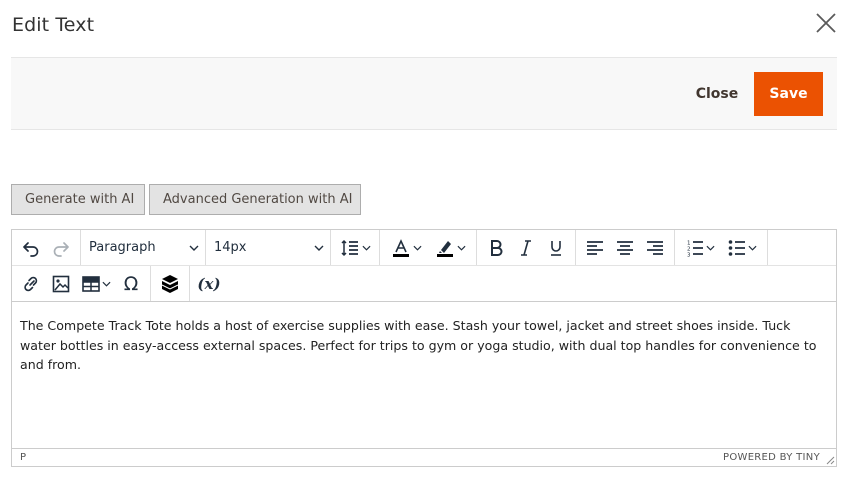 The width and height of the screenshot is (849, 477). Describe the element at coordinates (830, 460) in the screenshot. I see `resize-handle-icon` at that location.